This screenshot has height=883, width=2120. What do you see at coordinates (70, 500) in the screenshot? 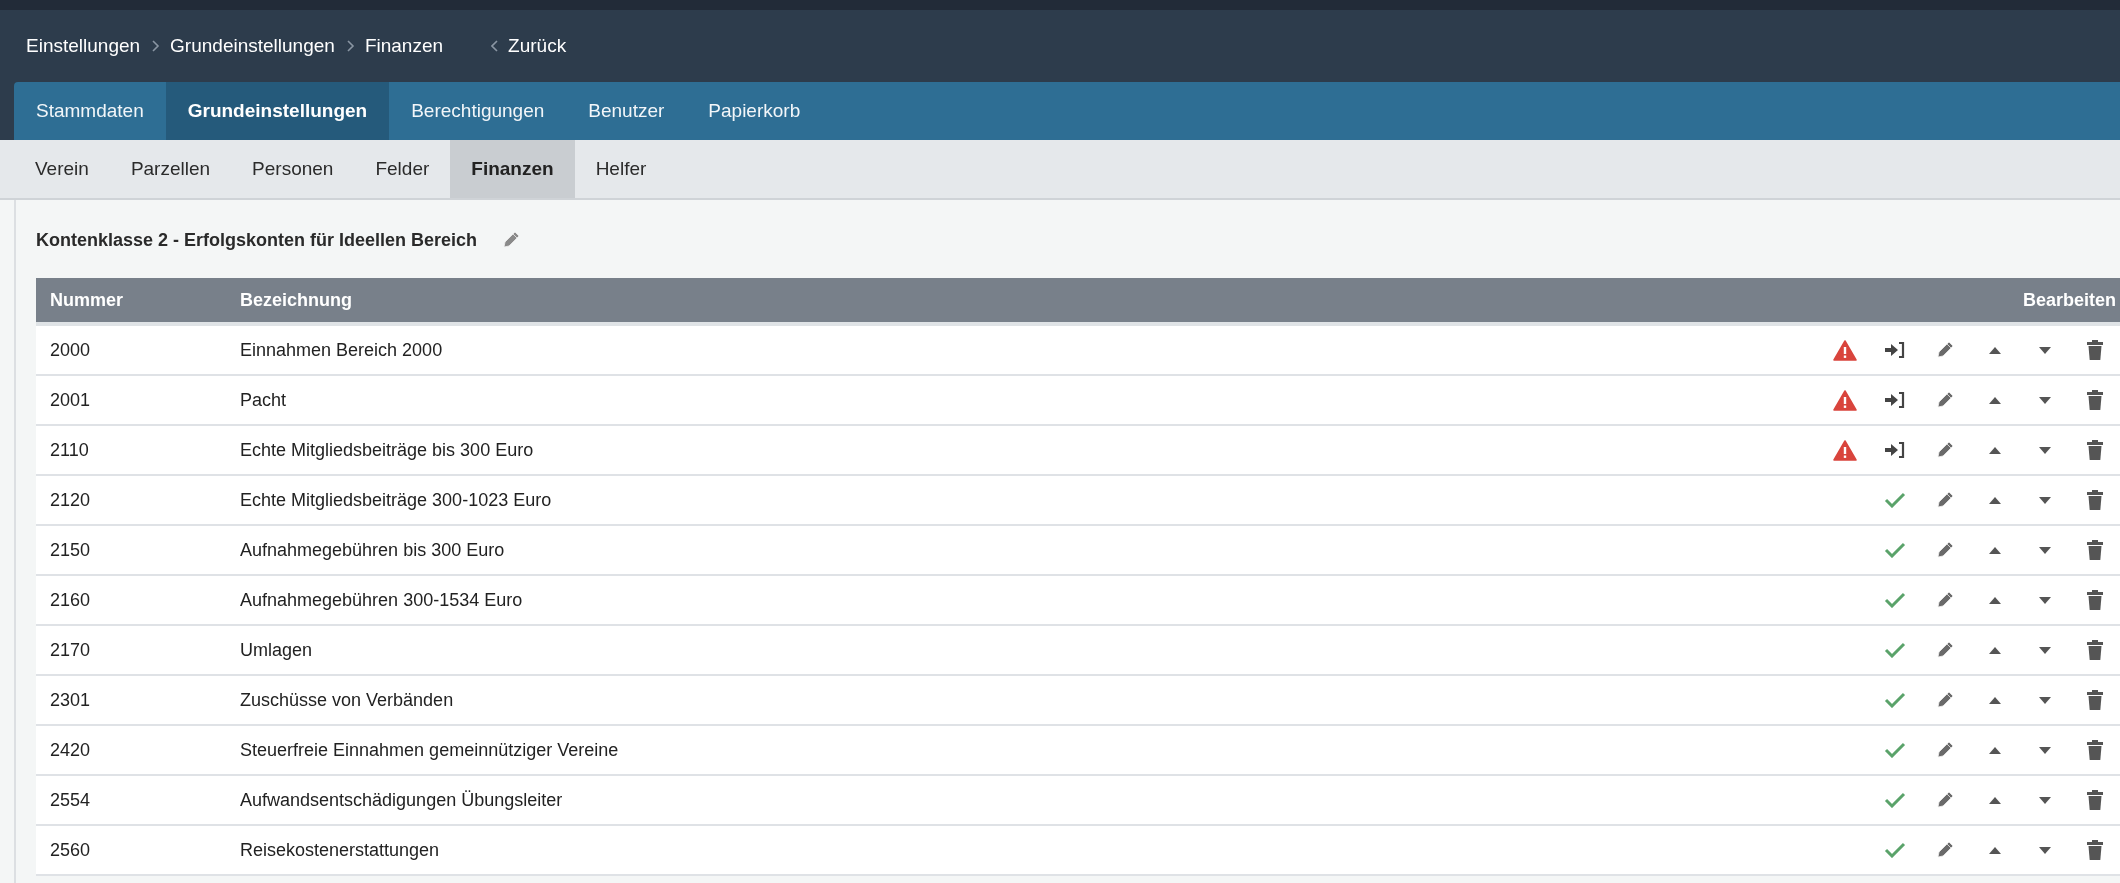
I see `account-number: 2120` at bounding box center [70, 500].